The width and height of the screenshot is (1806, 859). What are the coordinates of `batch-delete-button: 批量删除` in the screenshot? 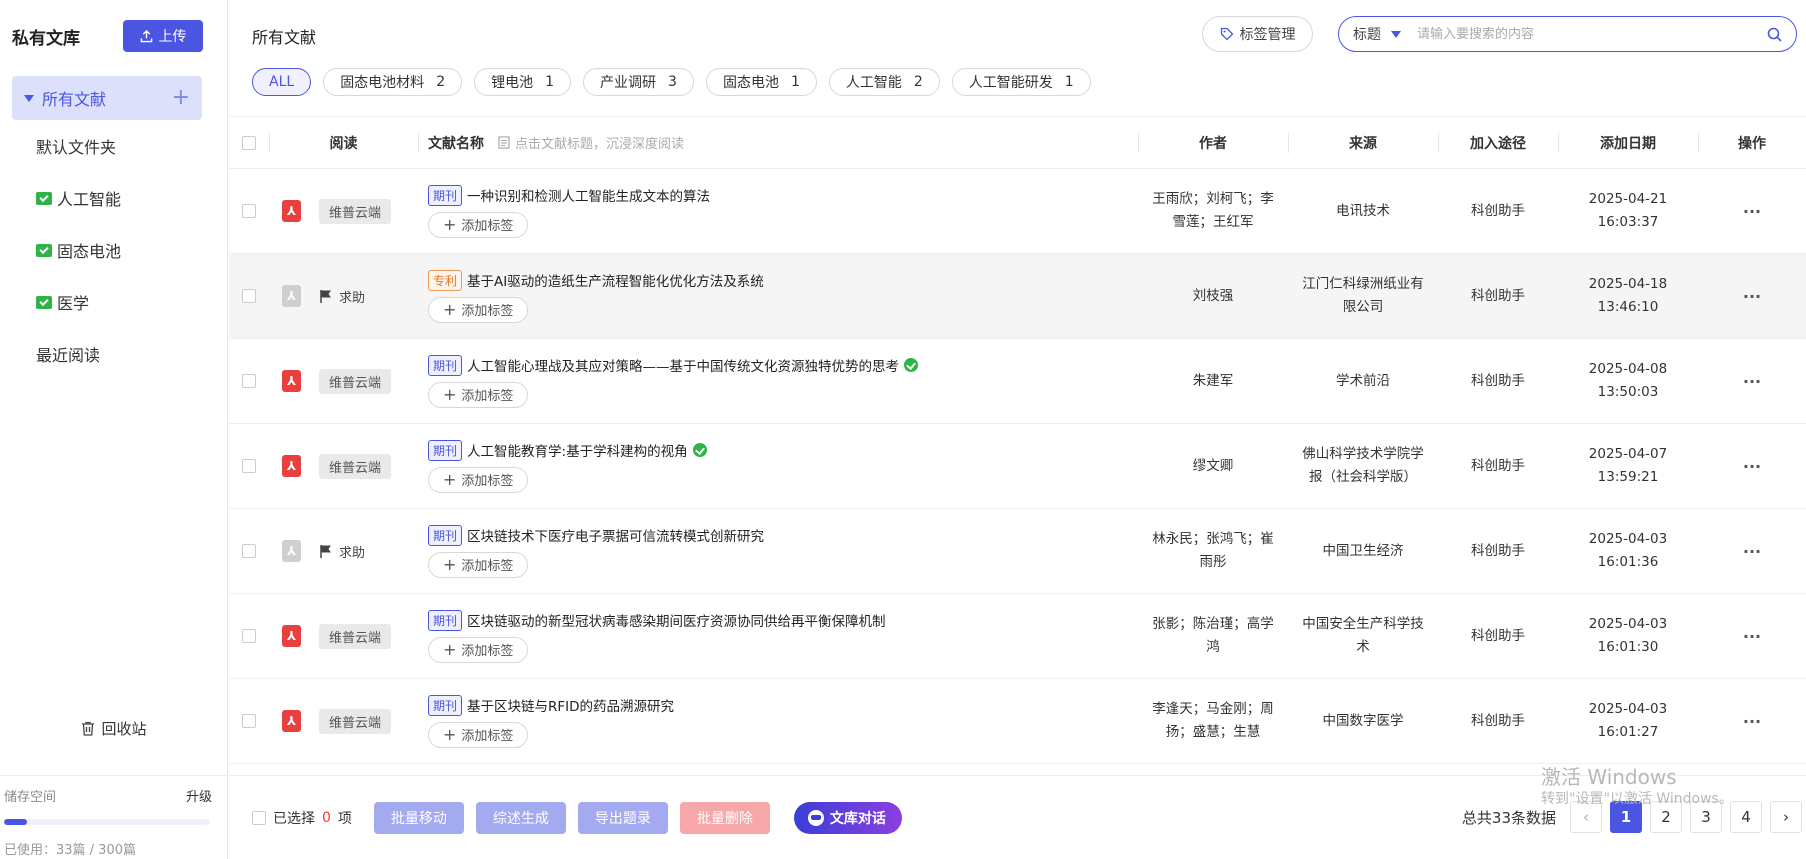 It's located at (724, 817).